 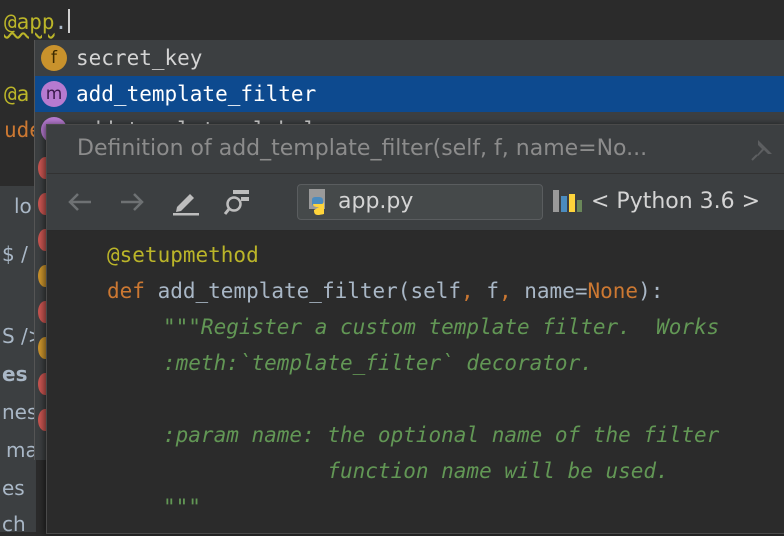 What do you see at coordinates (20, 412) in the screenshot?
I see `side-panel-text: nes` at bounding box center [20, 412].